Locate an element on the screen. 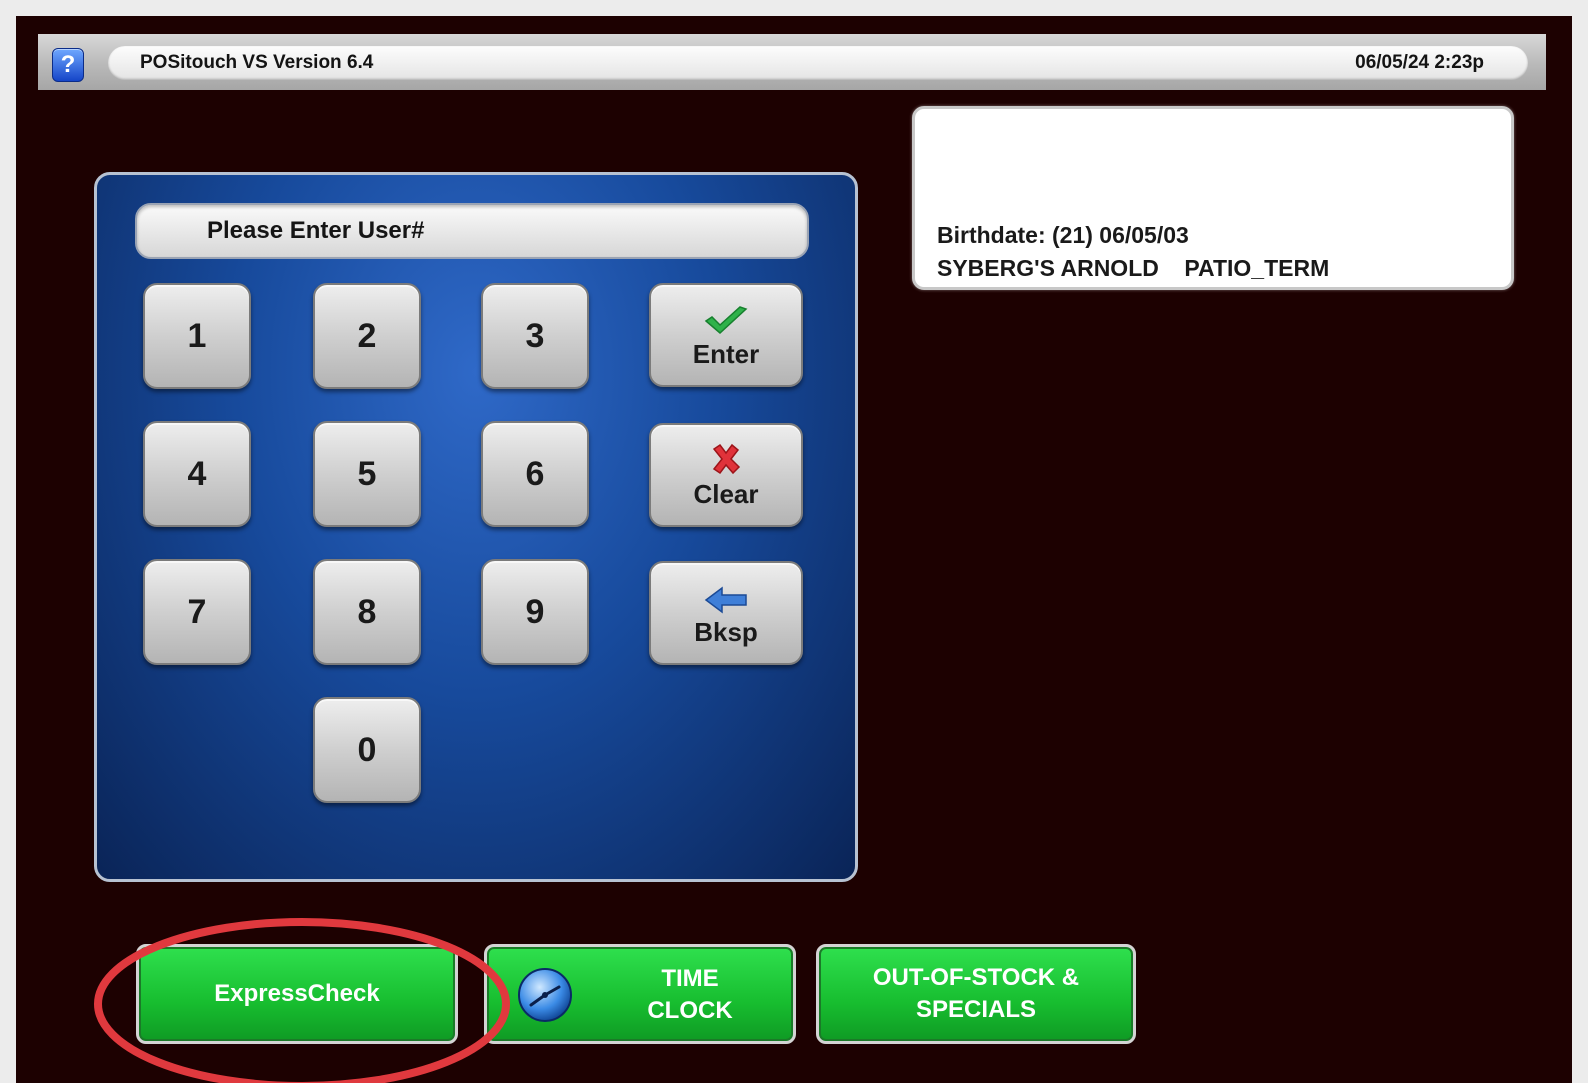 This screenshot has width=1588, height=1083. timeclock-button: TIME CLOCK is located at coordinates (640, 994).